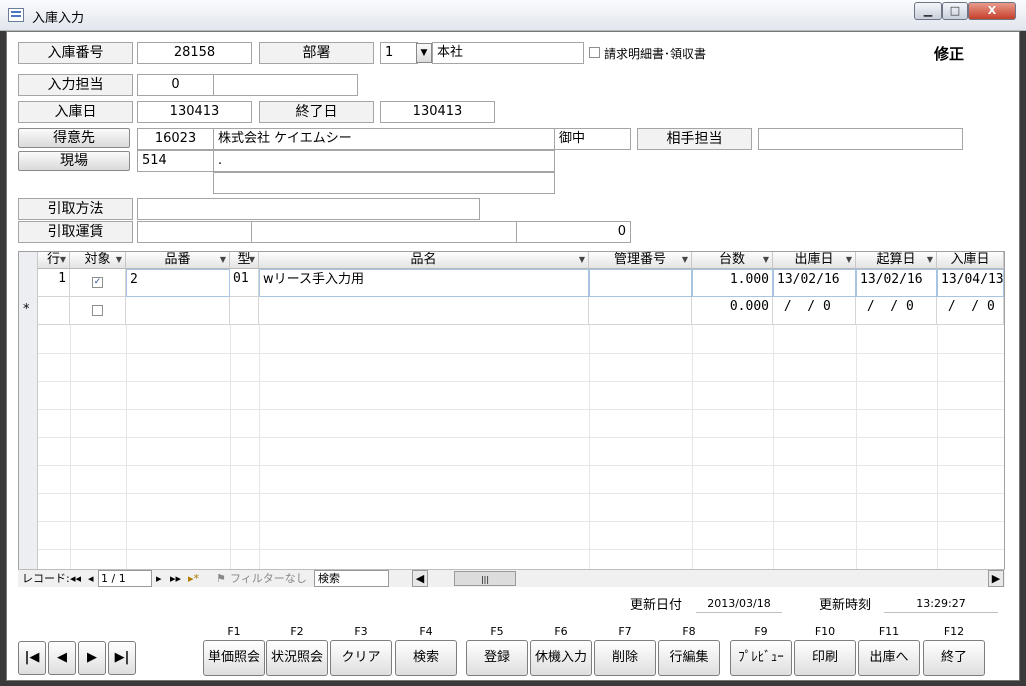  What do you see at coordinates (54, 283) in the screenshot?
I see `cell-row: 1` at bounding box center [54, 283].